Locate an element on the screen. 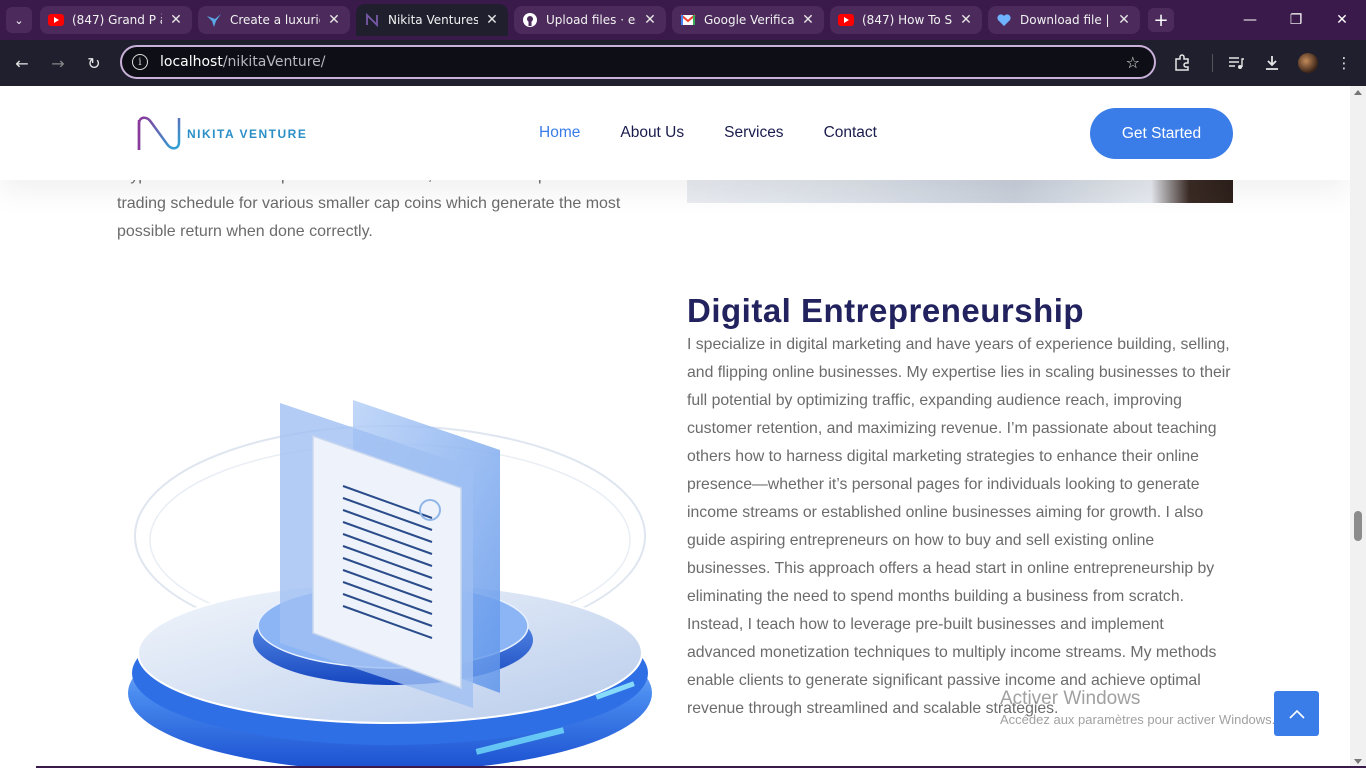 The width and height of the screenshot is (1366, 768). forward-icon: → is located at coordinates (58, 63).